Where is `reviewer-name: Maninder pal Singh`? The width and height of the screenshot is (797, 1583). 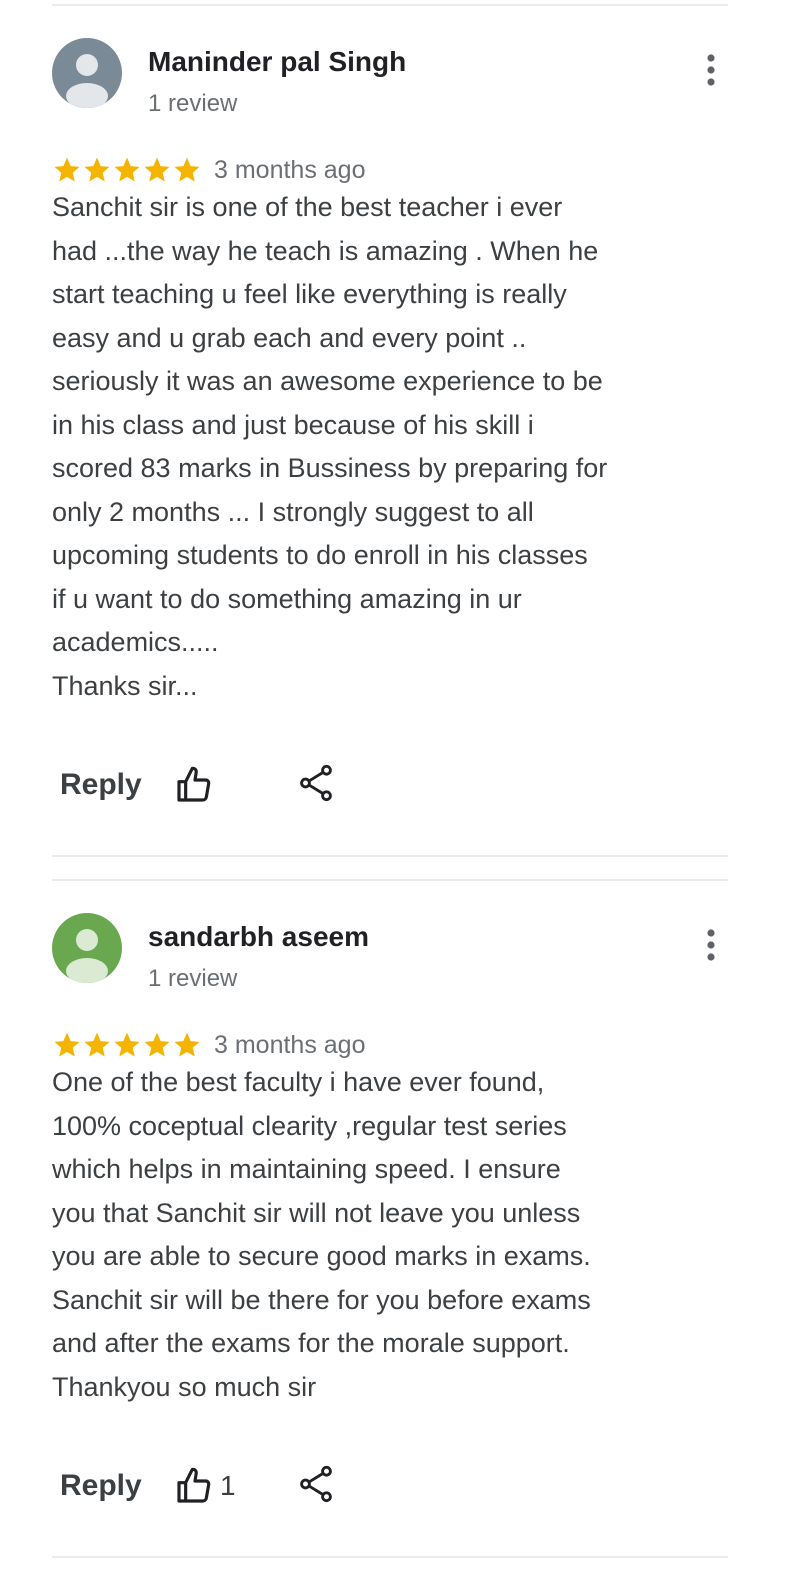
reviewer-name: Maninder pal Singh is located at coordinates (277, 62).